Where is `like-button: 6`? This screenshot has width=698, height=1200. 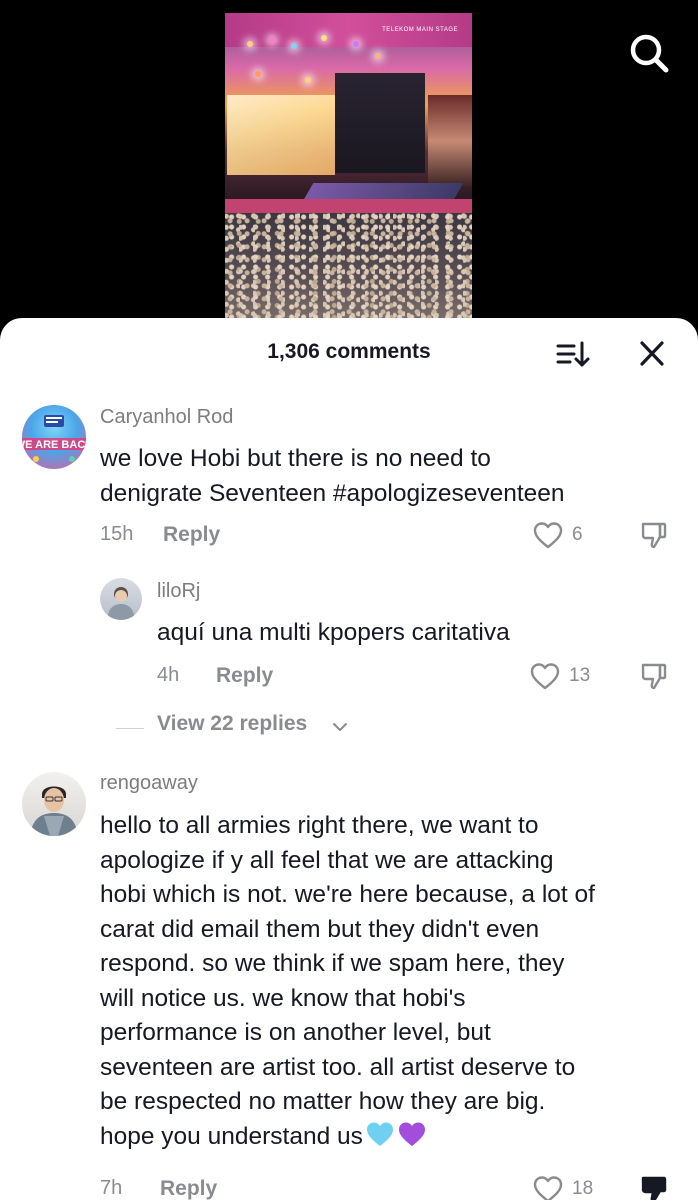
like-button: 6 is located at coordinates (562, 535).